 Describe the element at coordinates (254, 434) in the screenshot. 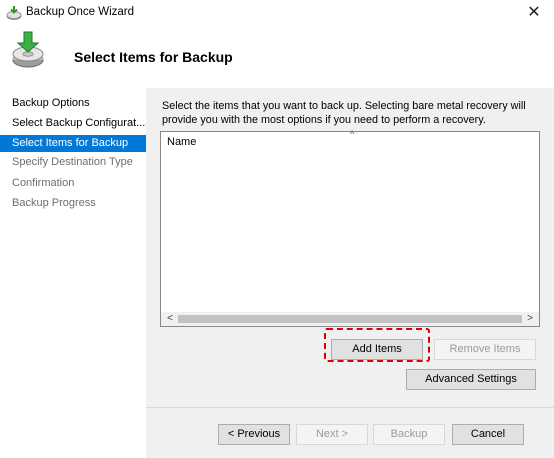

I see `previous-button: < Previous` at that location.